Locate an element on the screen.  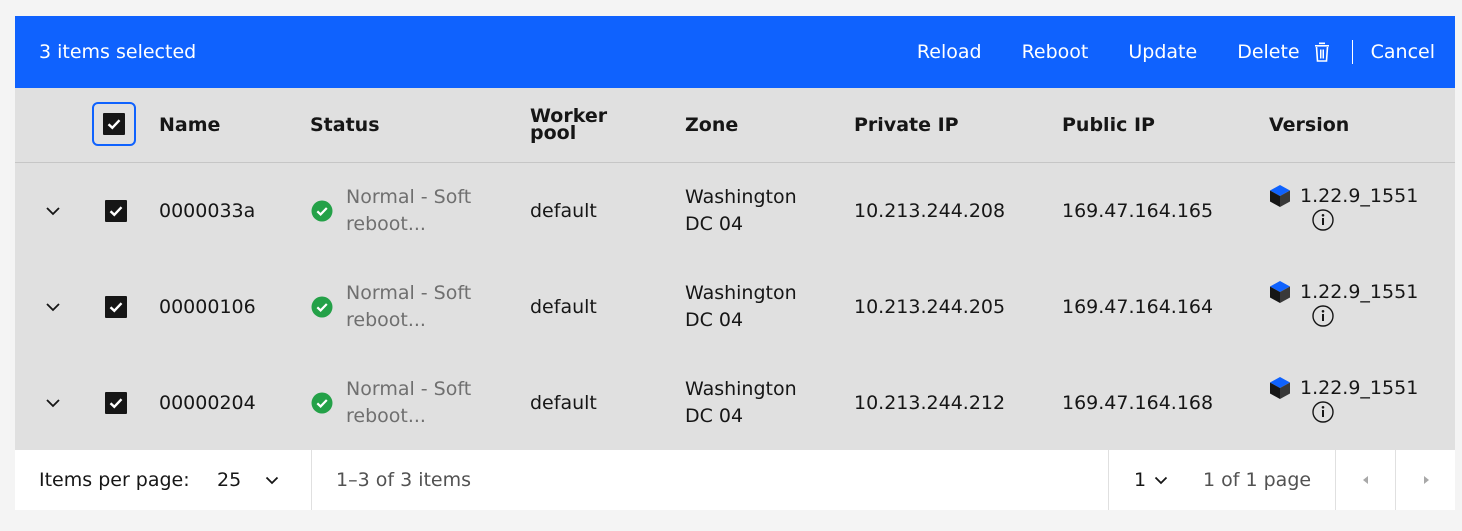
checkbox-checked is located at coordinates (114, 124).